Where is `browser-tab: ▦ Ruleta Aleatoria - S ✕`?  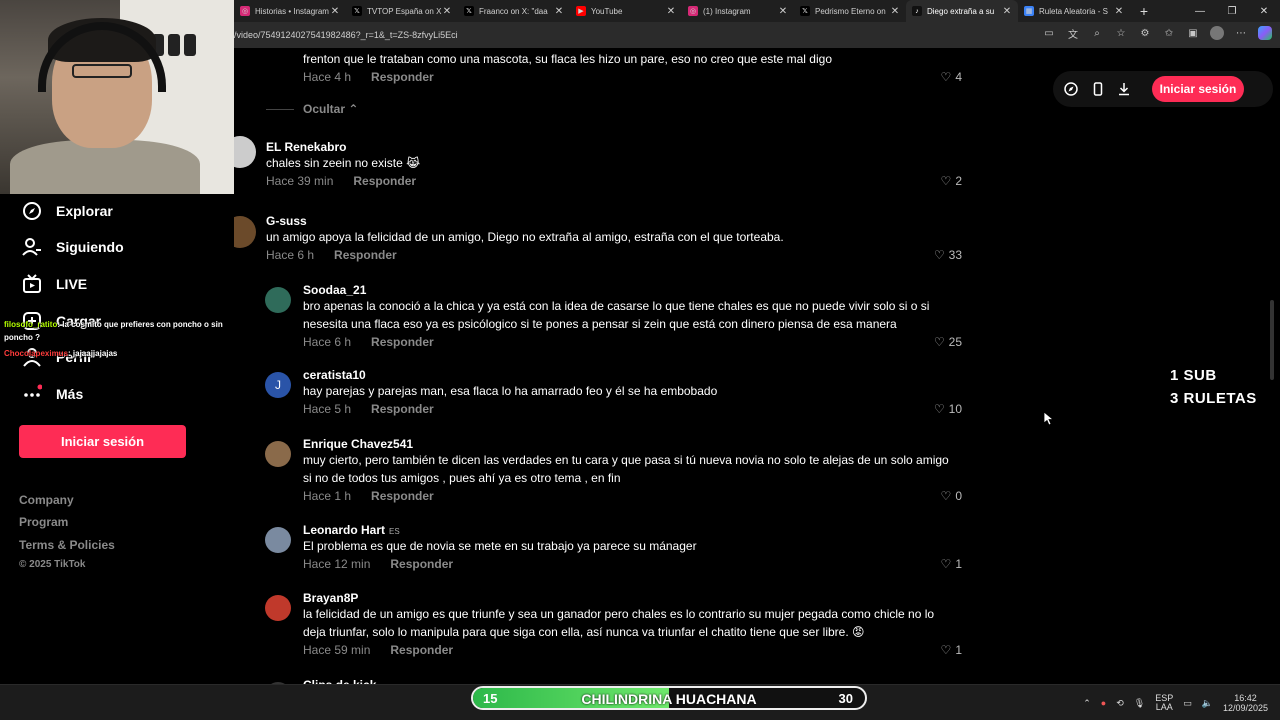
browser-tab: ▦ Ruleta Aleatoria - S ✕ is located at coordinates (1074, 11).